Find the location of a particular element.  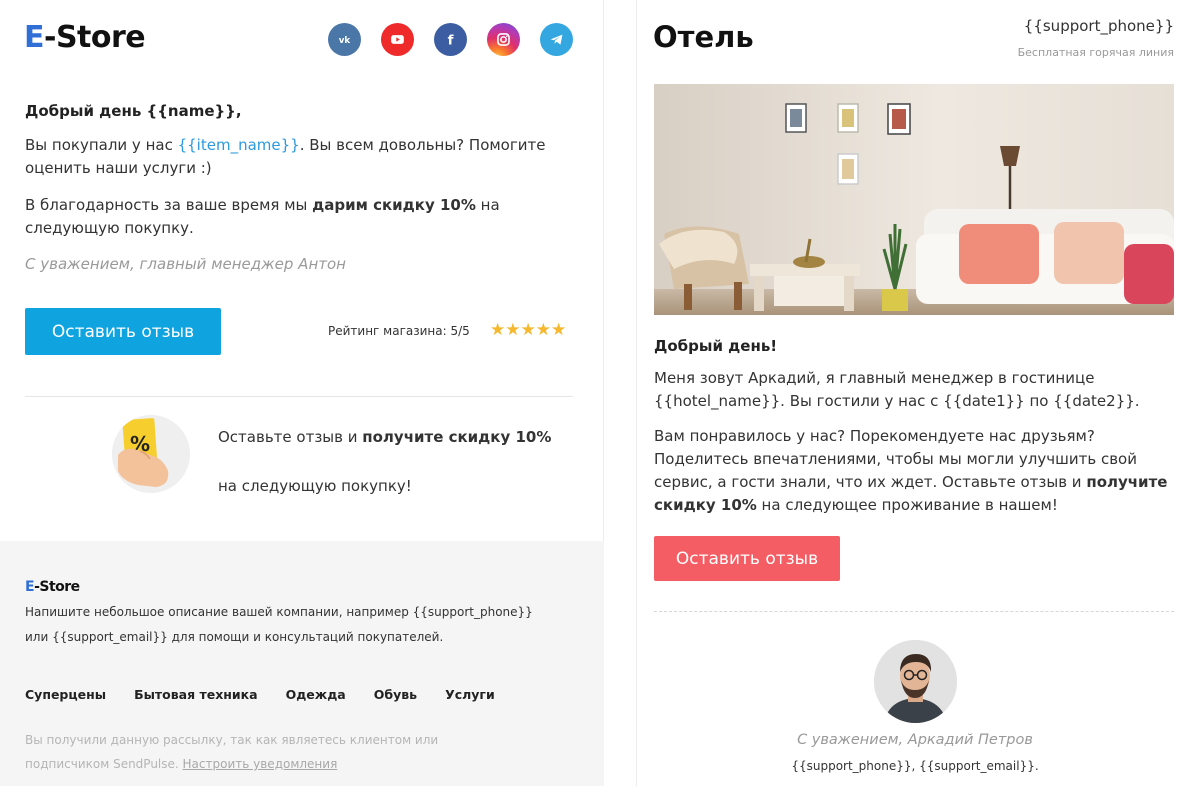

footer-logo: E-Store is located at coordinates (52, 587).